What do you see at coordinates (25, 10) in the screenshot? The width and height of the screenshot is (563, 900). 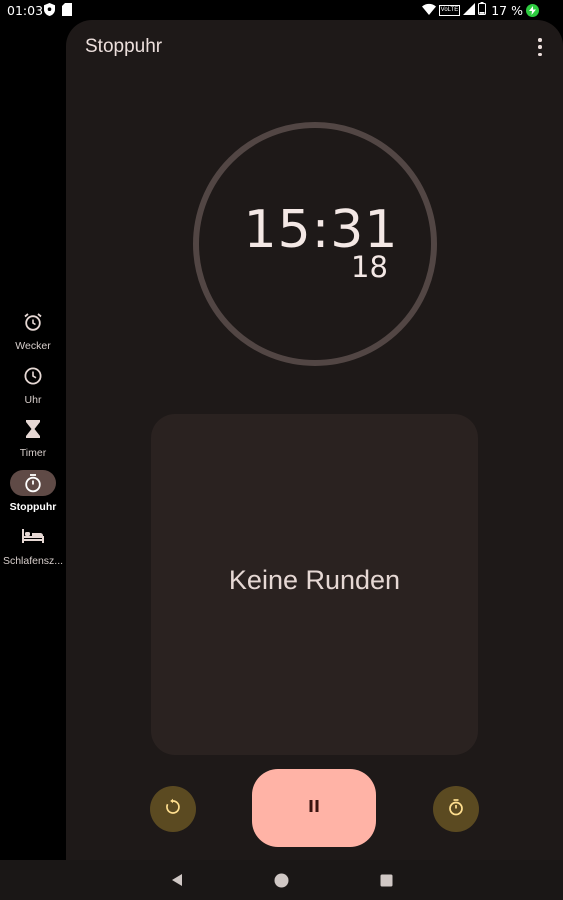 I see `status-time: 01:03` at bounding box center [25, 10].